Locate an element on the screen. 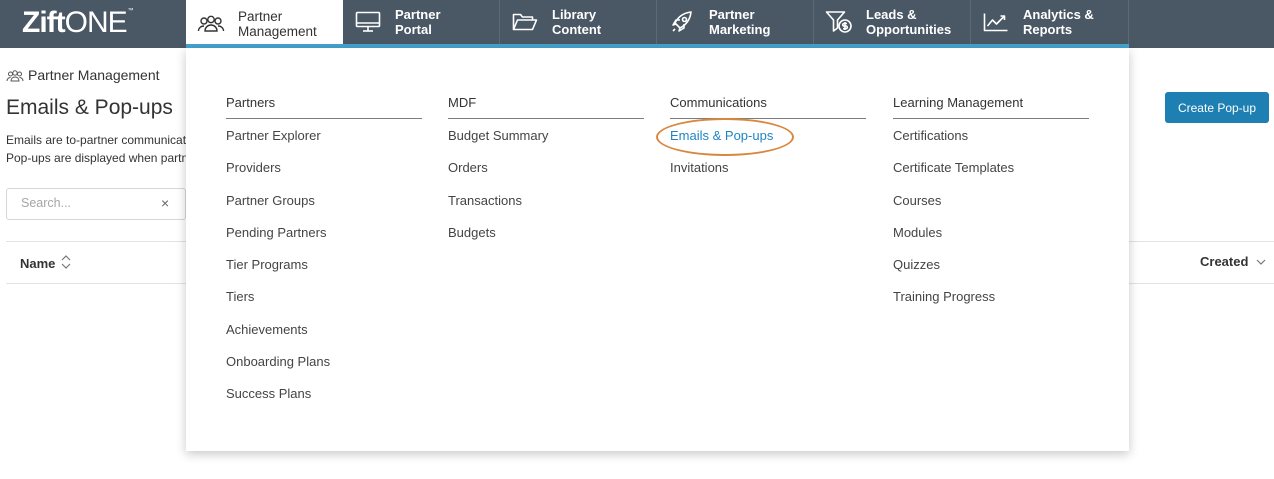  search-box: × is located at coordinates (96, 204).